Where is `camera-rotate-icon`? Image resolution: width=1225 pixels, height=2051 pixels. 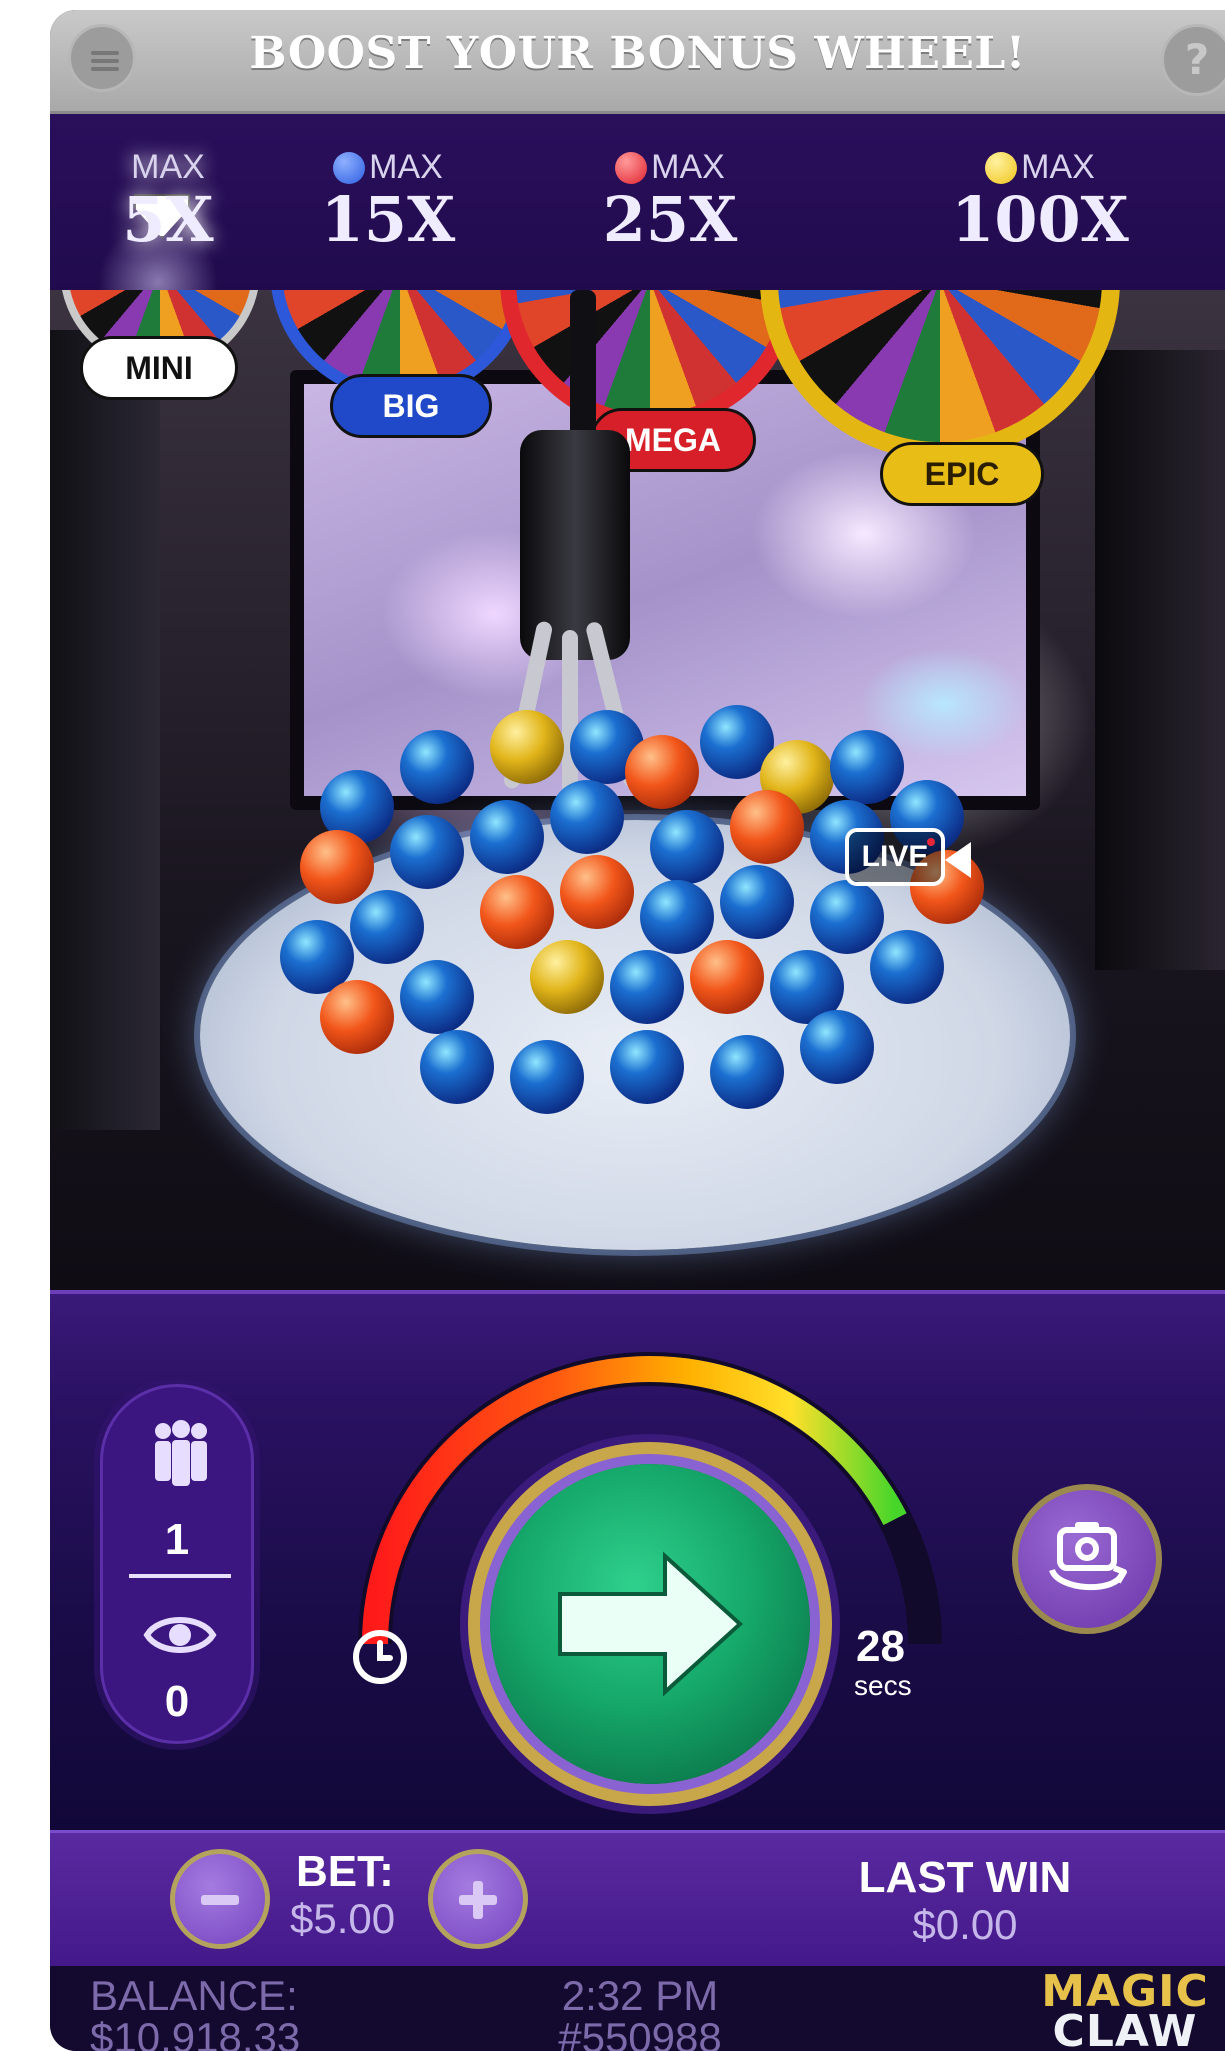
camera-rotate-icon is located at coordinates (1088, 1556).